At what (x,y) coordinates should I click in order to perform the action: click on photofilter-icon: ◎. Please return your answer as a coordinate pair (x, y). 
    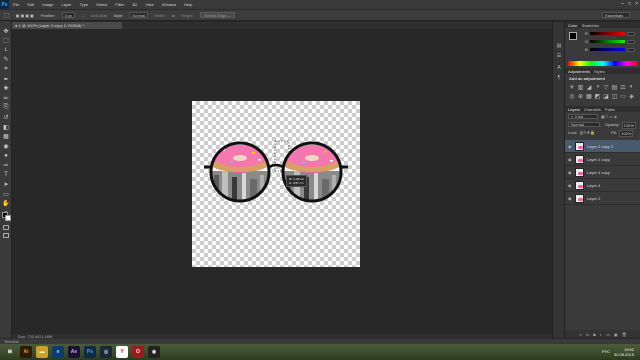
    Looking at the image, I should click on (572, 96).